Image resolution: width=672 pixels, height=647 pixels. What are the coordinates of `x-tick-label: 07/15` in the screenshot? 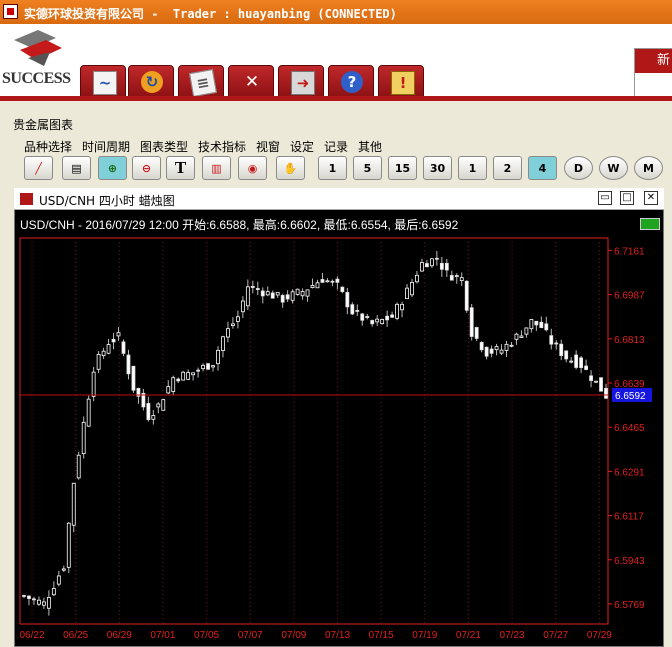 It's located at (381, 635).